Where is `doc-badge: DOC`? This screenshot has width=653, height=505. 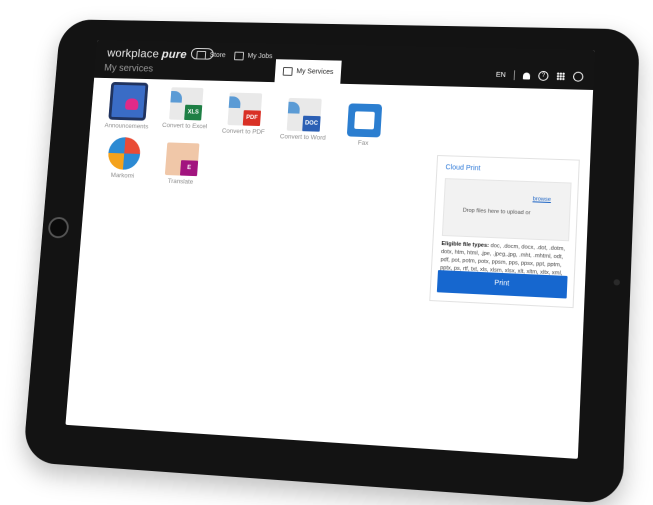 doc-badge: DOC is located at coordinates (311, 123).